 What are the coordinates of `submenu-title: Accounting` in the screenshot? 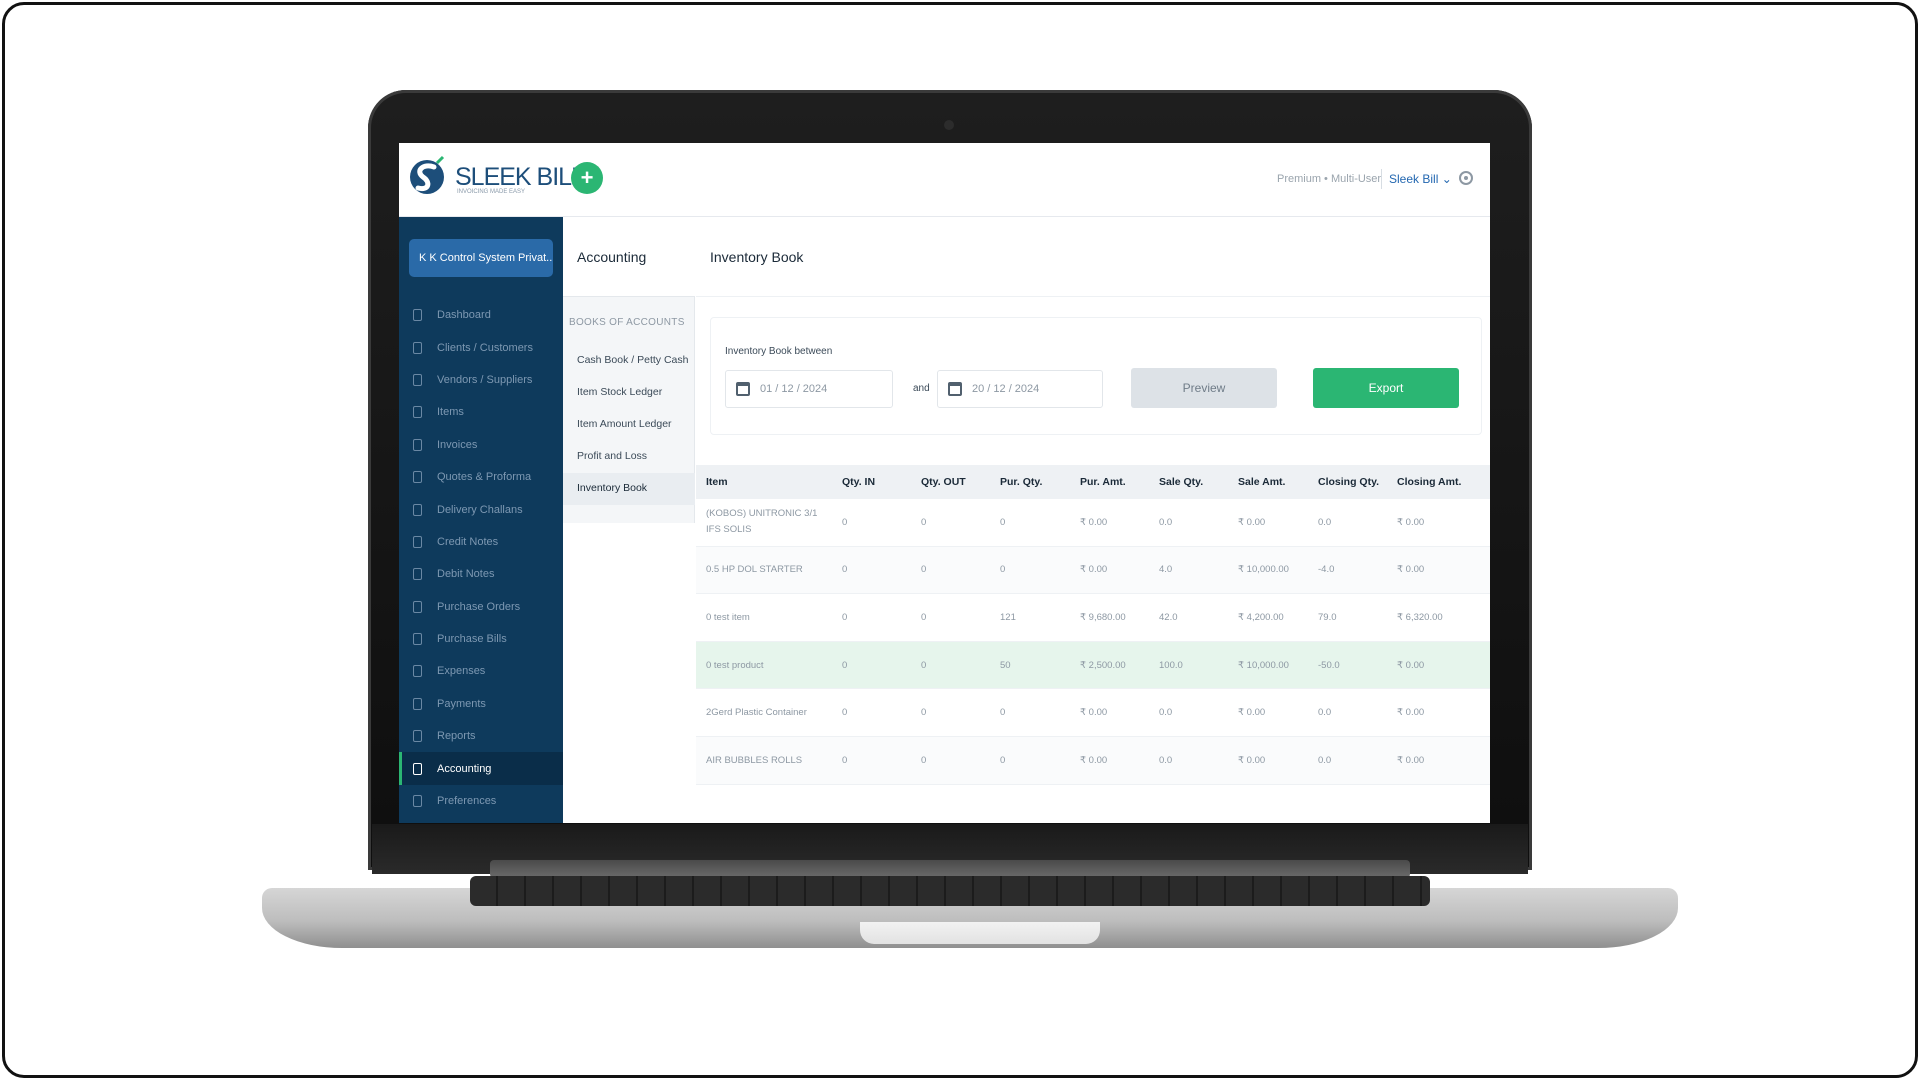 It's located at (629, 257).